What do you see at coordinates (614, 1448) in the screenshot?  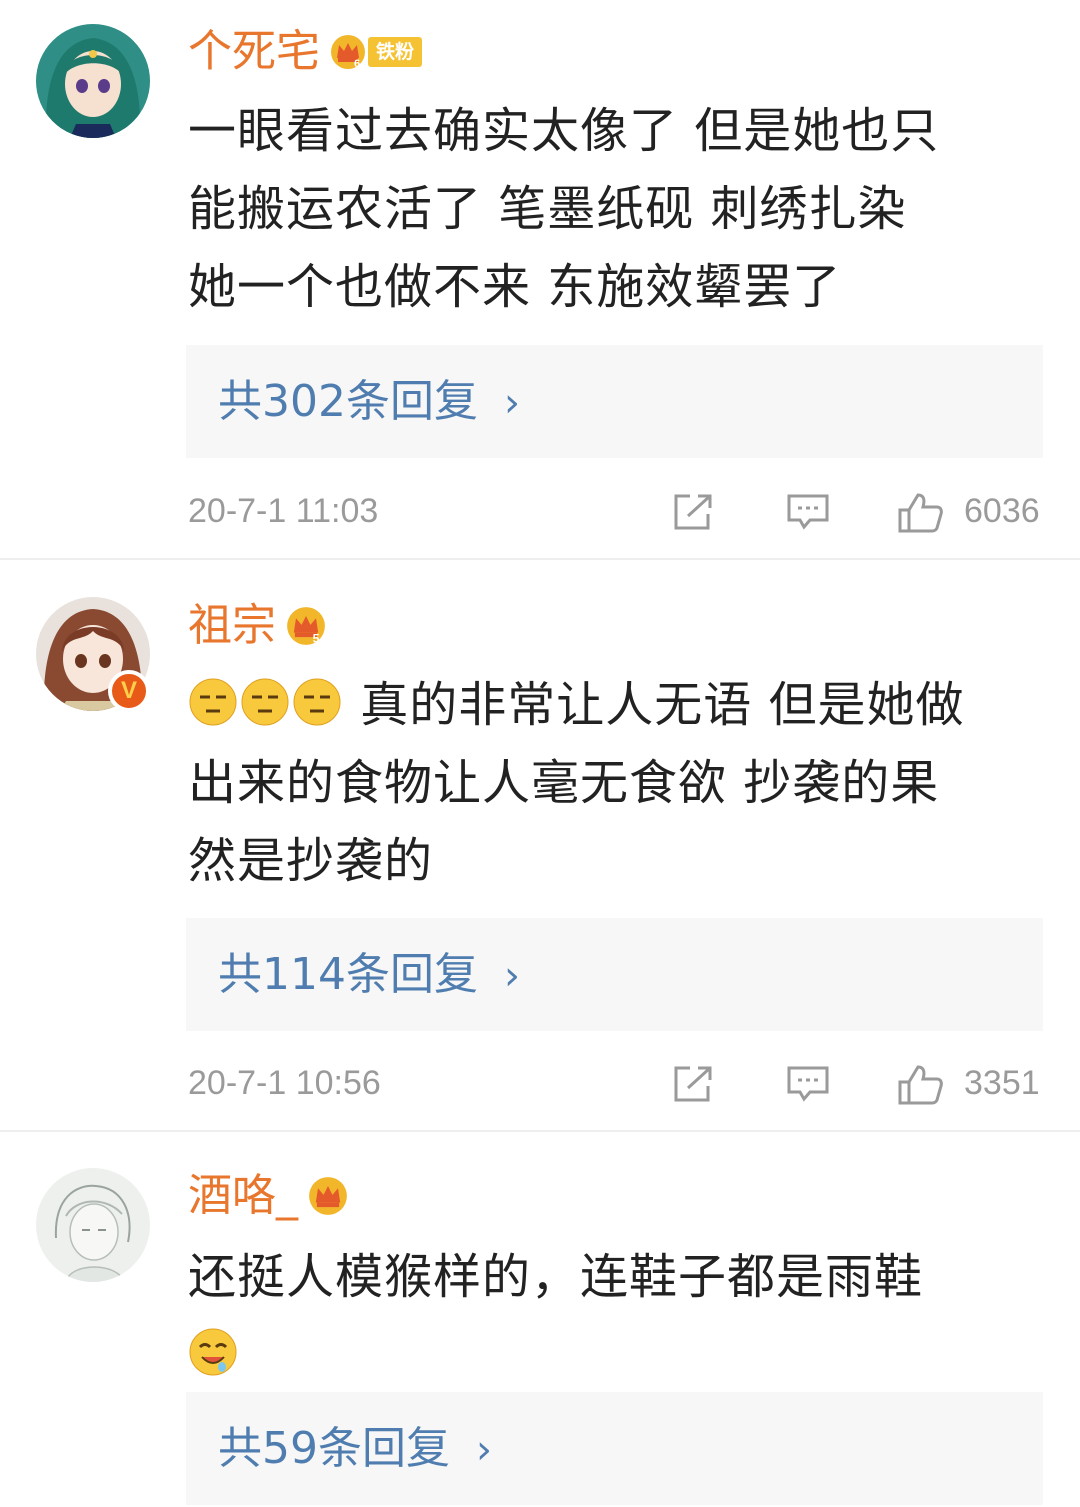 I see `reply-link: 共59条回复 ›` at bounding box center [614, 1448].